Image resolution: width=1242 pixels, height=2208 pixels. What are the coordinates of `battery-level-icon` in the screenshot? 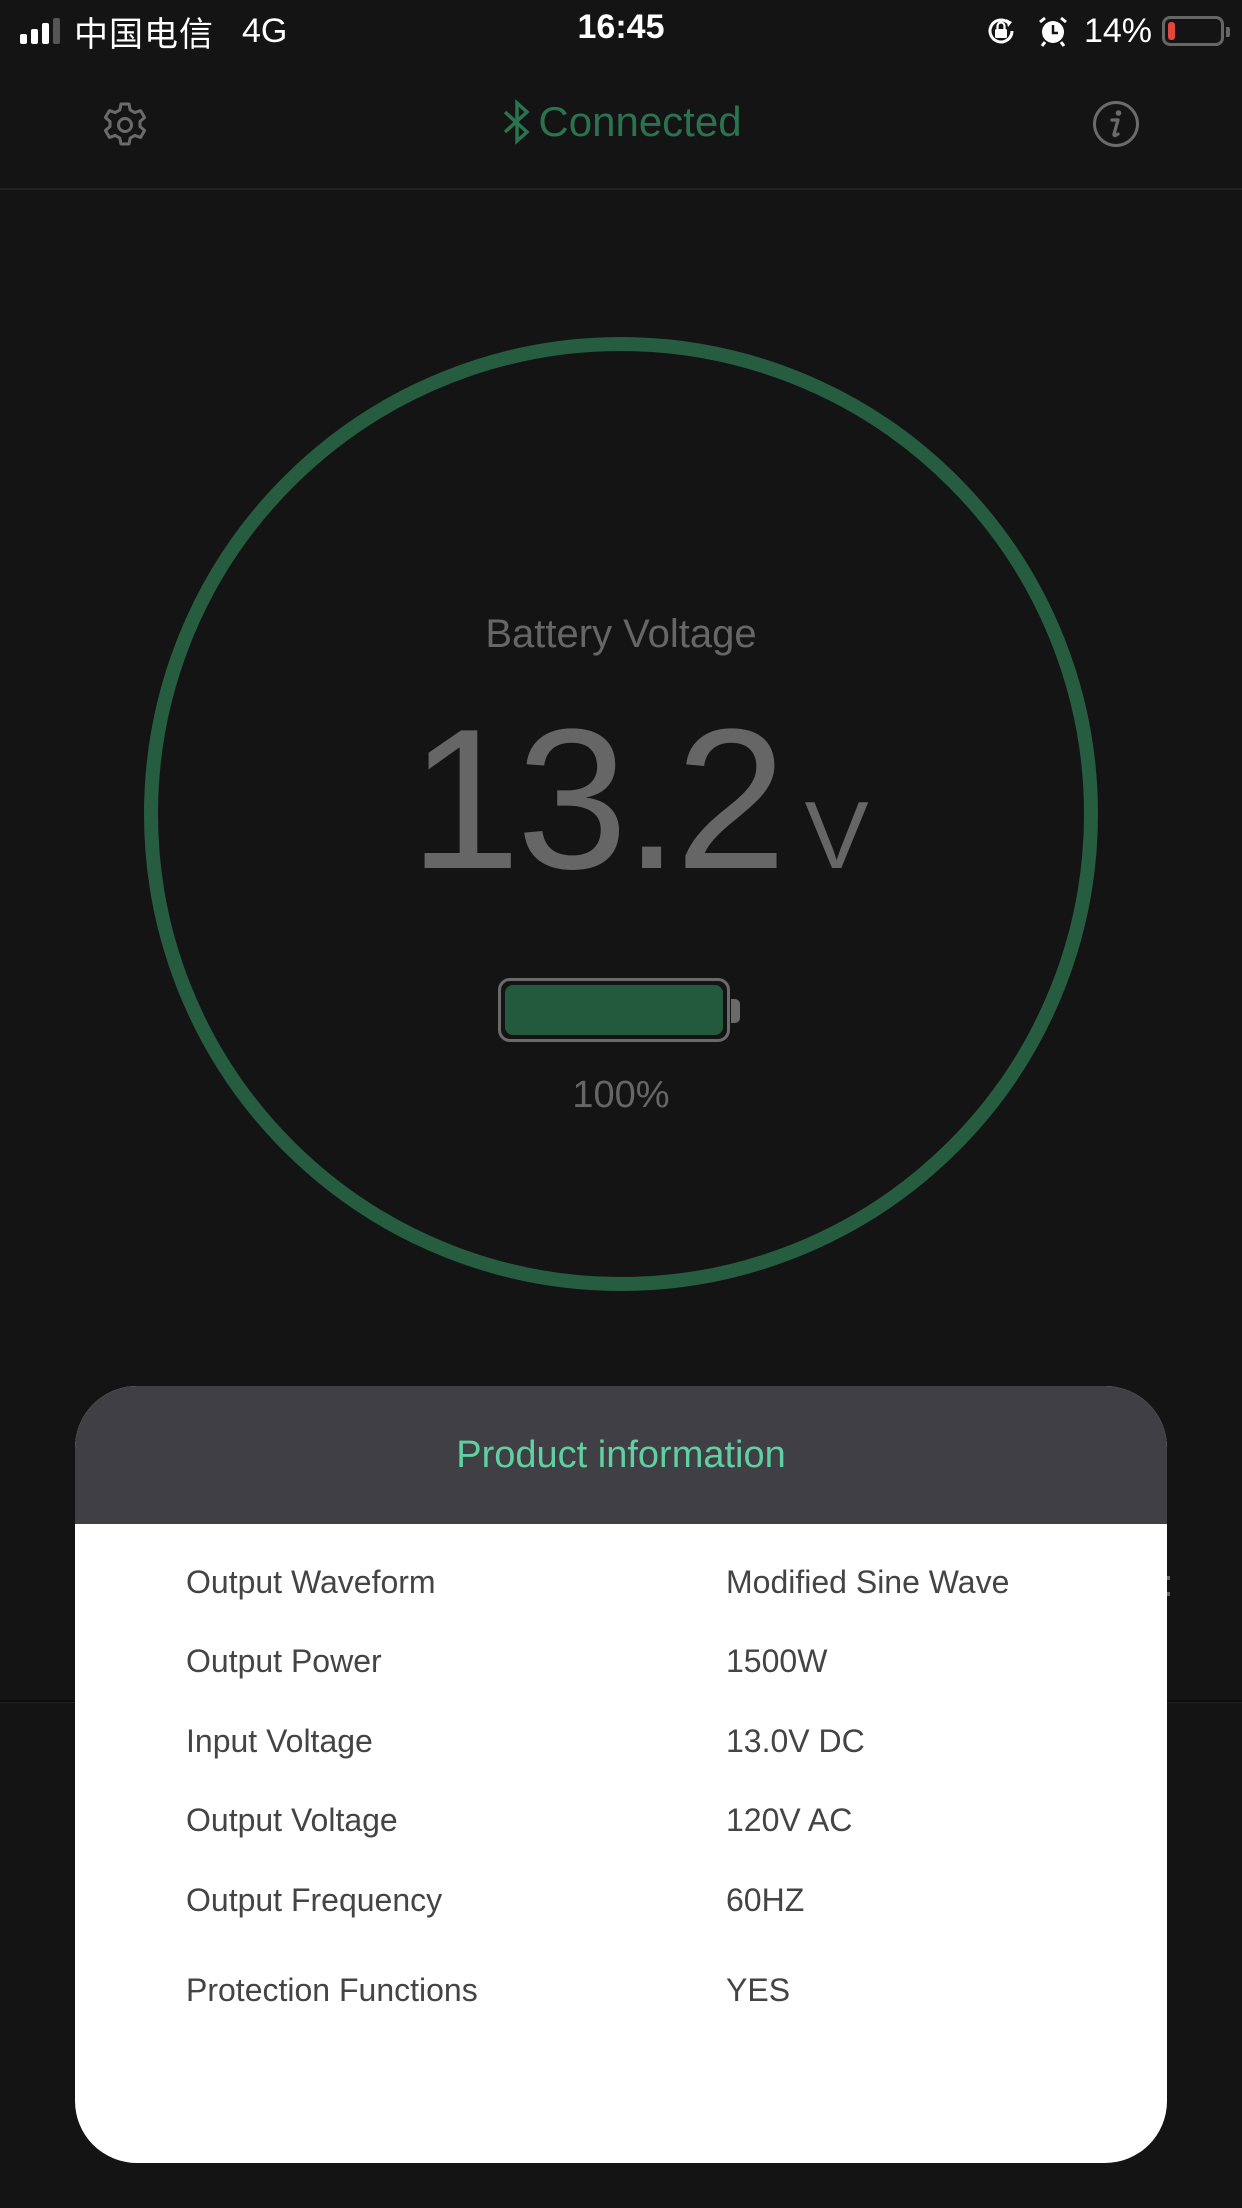 It's located at (619, 1010).